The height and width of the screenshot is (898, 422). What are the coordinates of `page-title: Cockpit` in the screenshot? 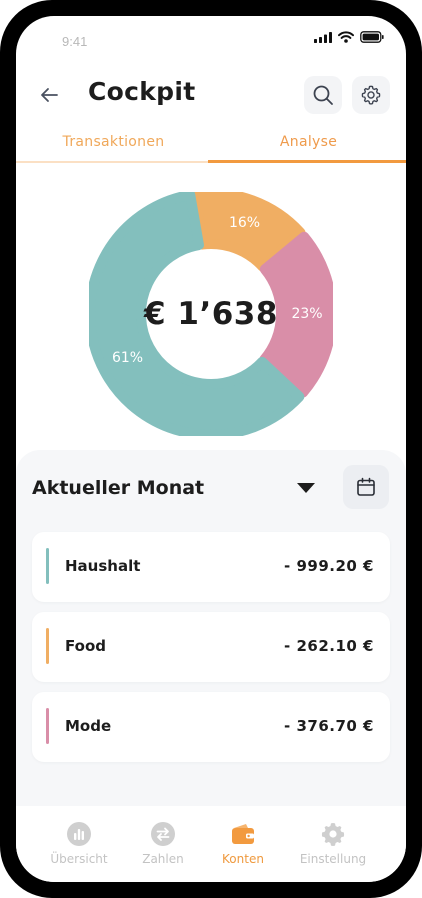 It's located at (142, 91).